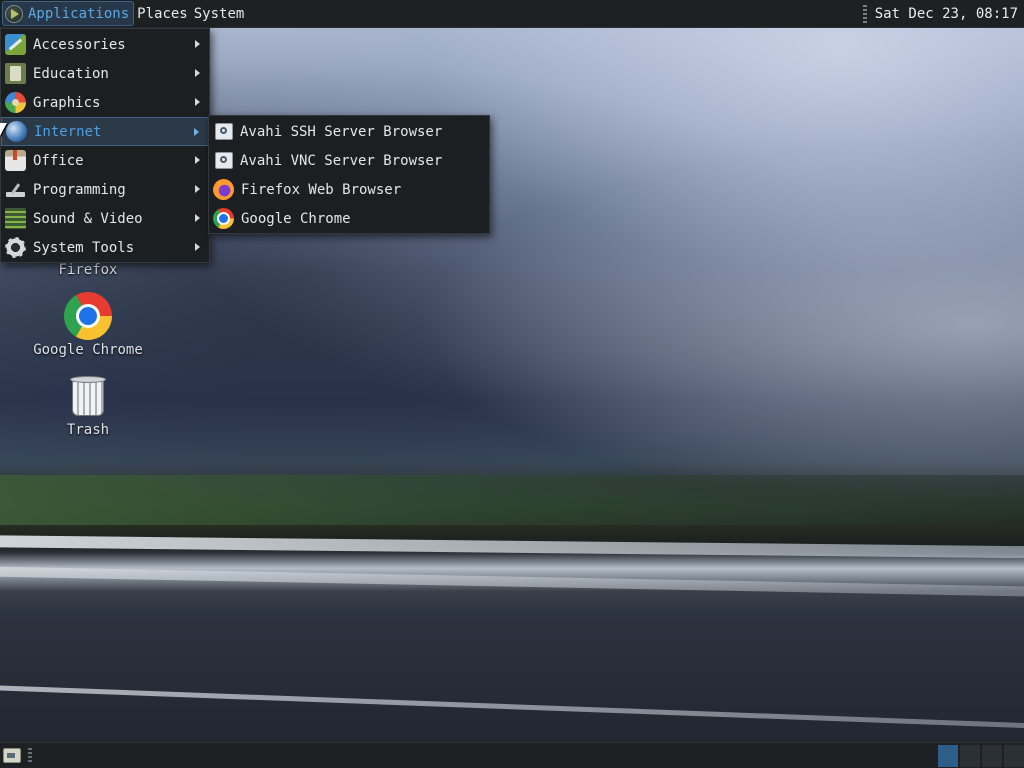  I want to click on menu-item-firefox: Firefox Web Browser, so click(349, 189).